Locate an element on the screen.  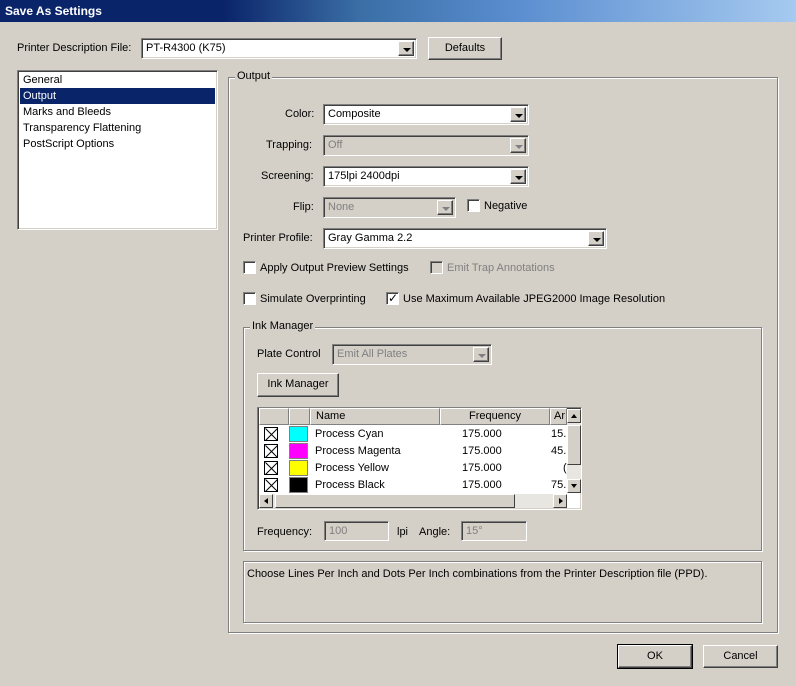
frequency-label: Frequency: is located at coordinates (285, 532).